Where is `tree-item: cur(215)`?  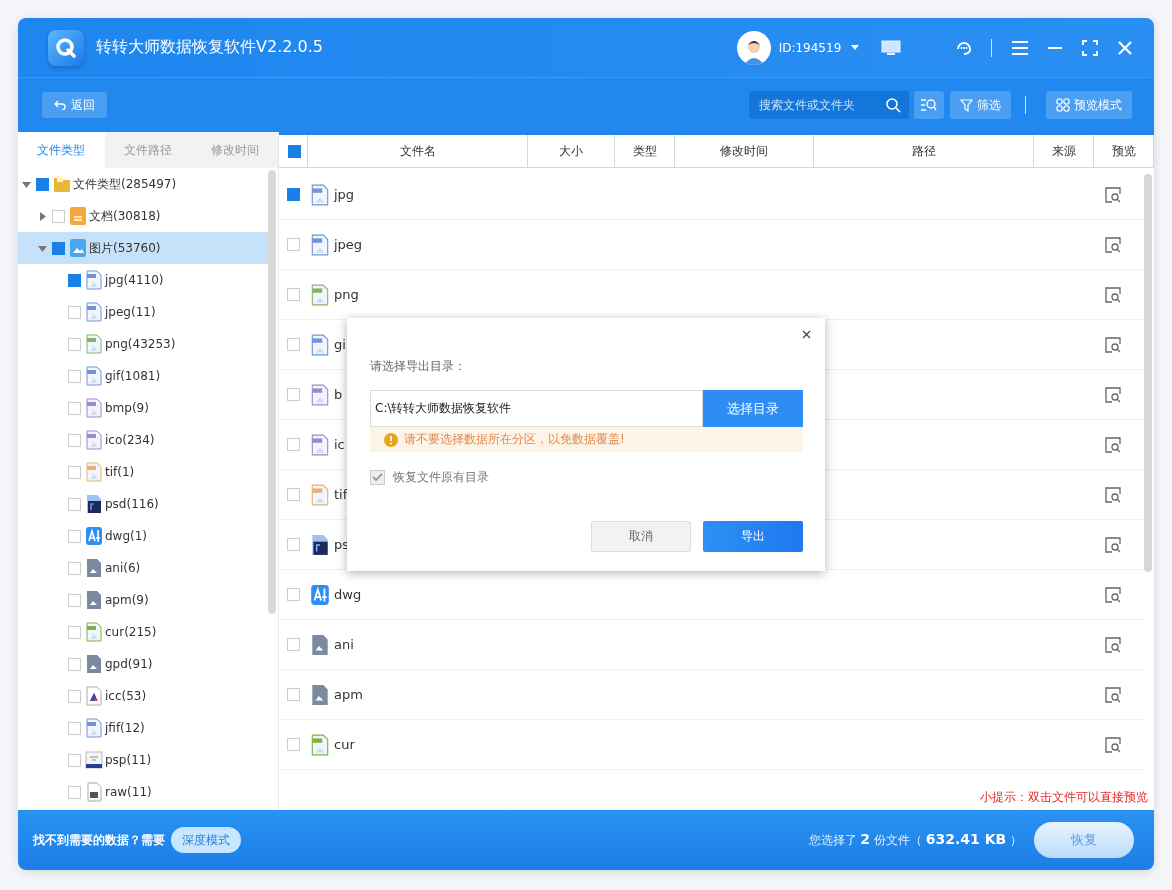 tree-item: cur(215) is located at coordinates (143, 632).